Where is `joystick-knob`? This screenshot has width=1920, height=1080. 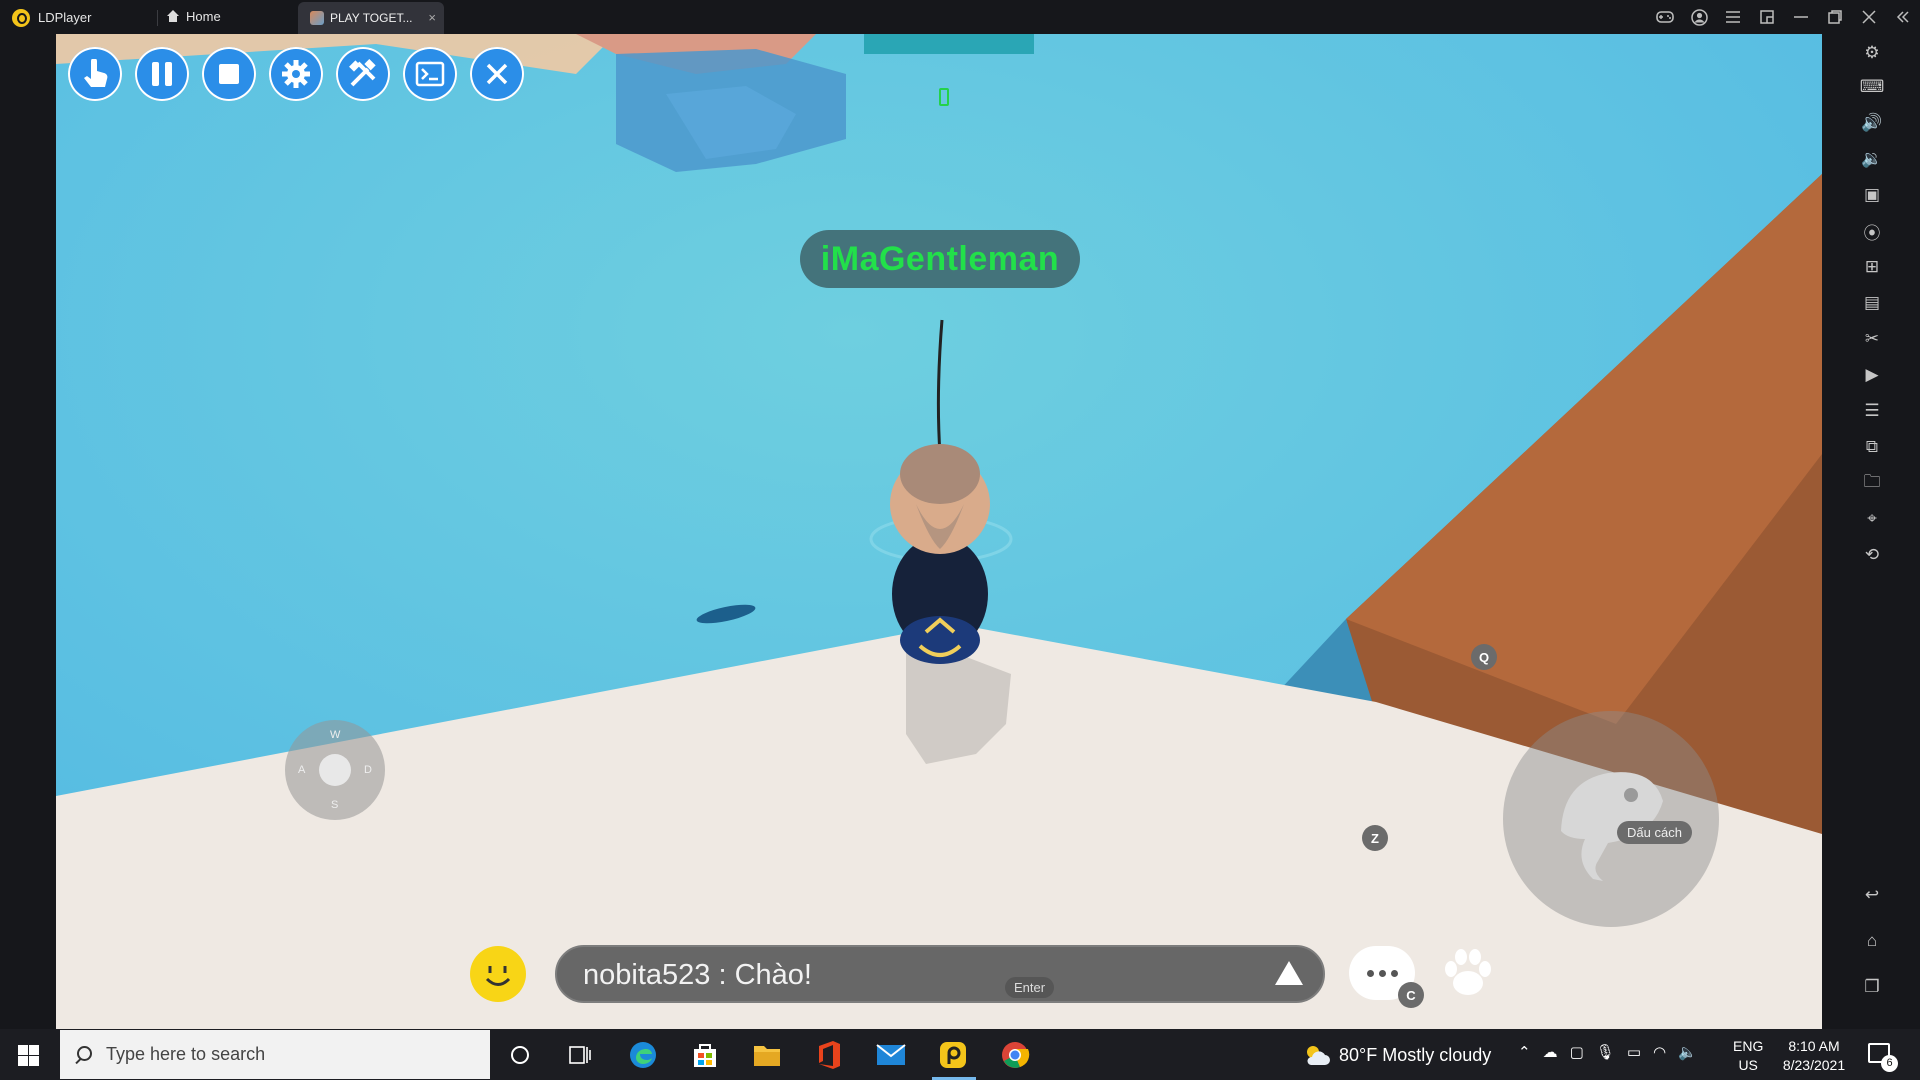
joystick-knob is located at coordinates (335, 770).